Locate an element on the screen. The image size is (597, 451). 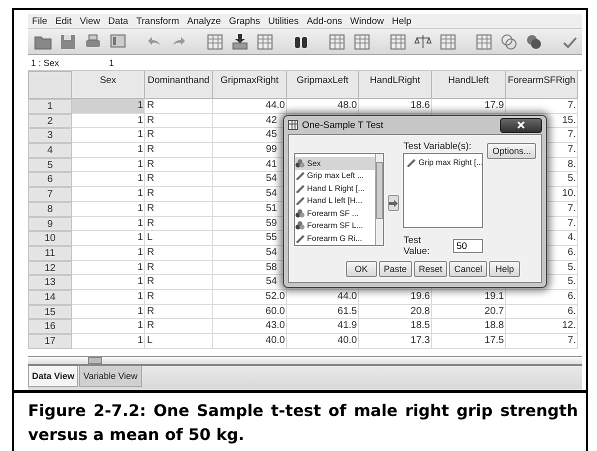
row-number: 13 is located at coordinates (50, 282).